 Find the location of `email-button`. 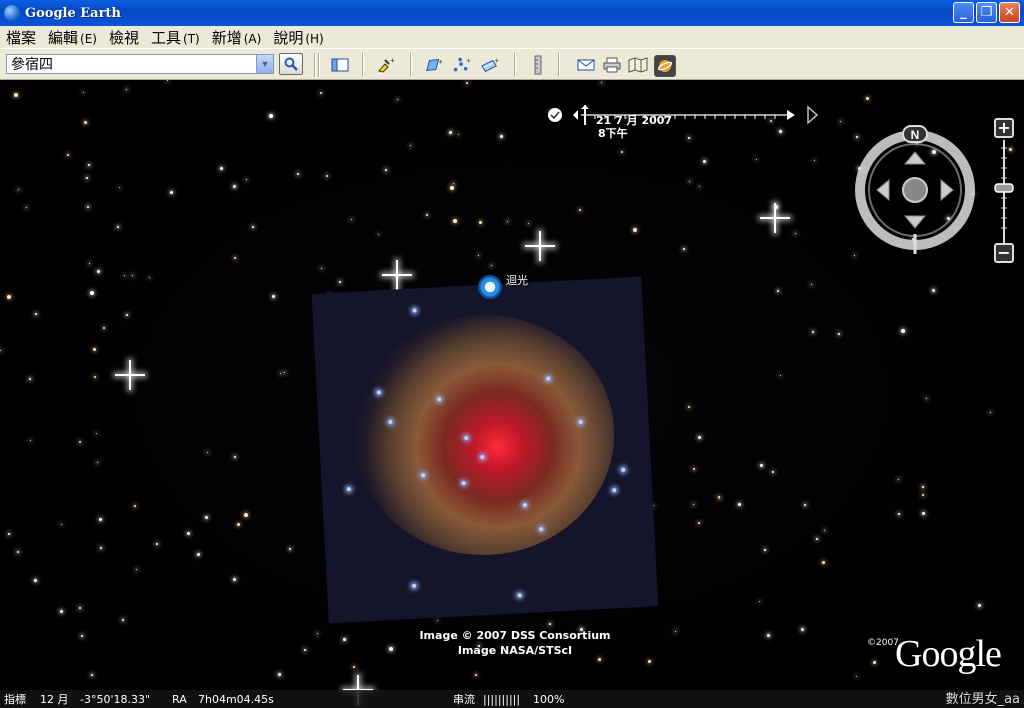

email-button is located at coordinates (586, 65).